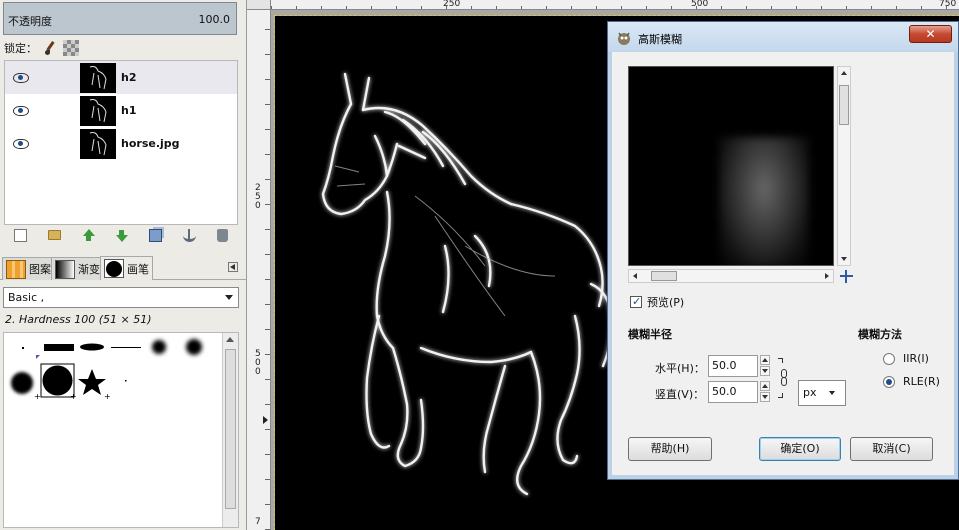 This screenshot has width=959, height=530. What do you see at coordinates (844, 166) in the screenshot?
I see `preview-vertical-scrollbar` at bounding box center [844, 166].